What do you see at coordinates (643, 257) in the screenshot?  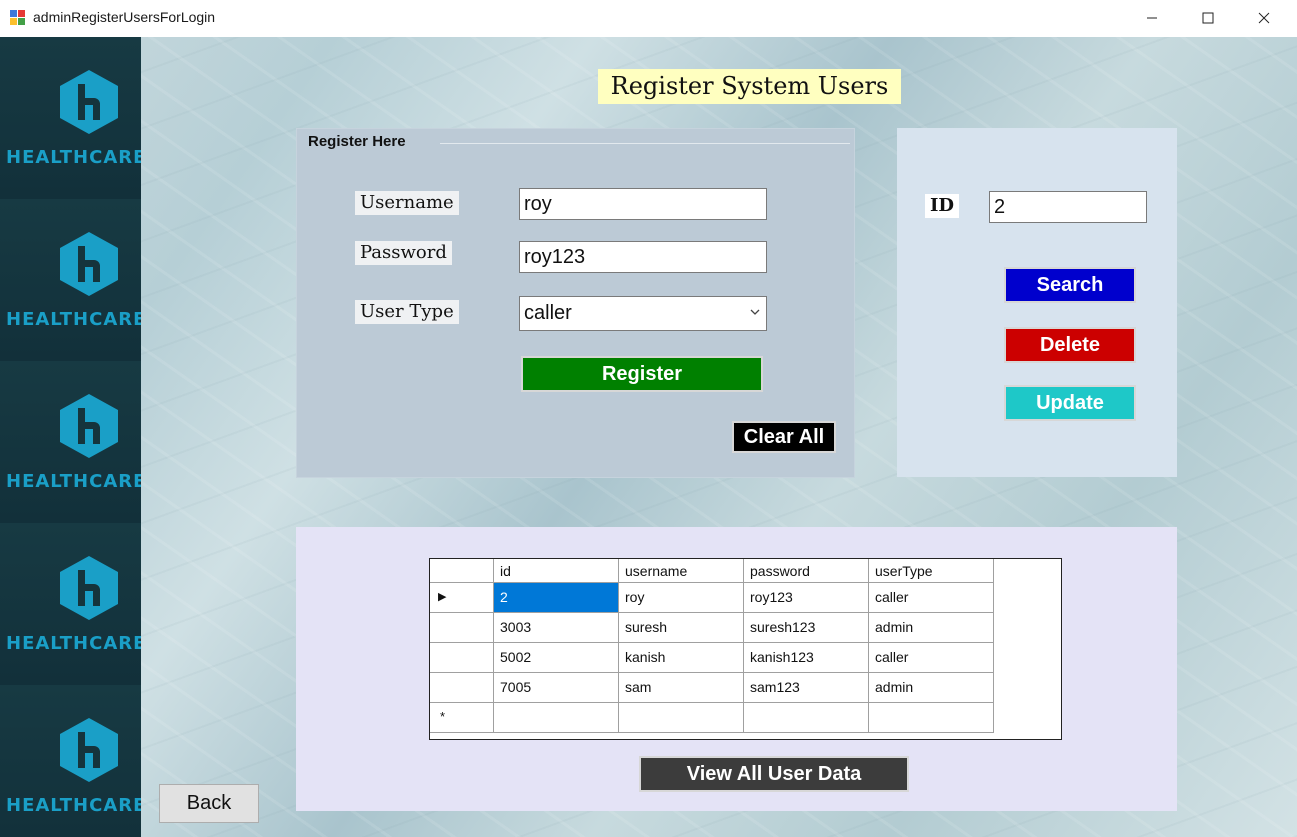 I see `password-input: roy123` at bounding box center [643, 257].